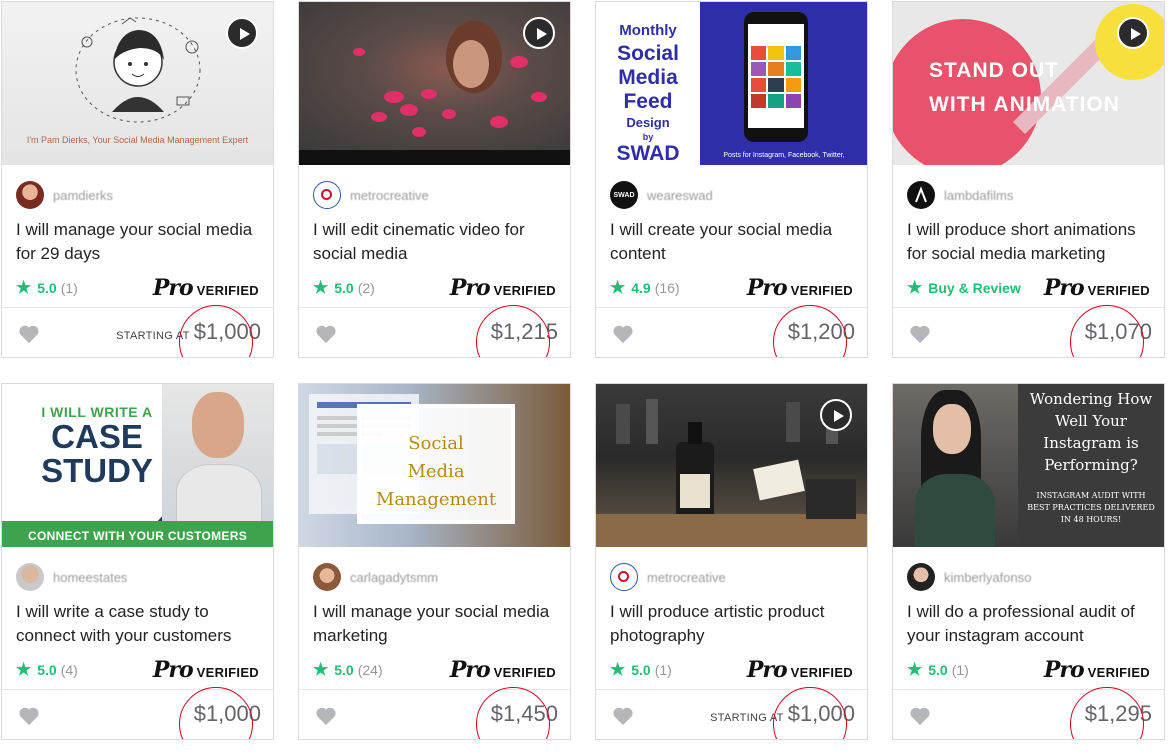  I want to click on review-count: (2), so click(366, 287).